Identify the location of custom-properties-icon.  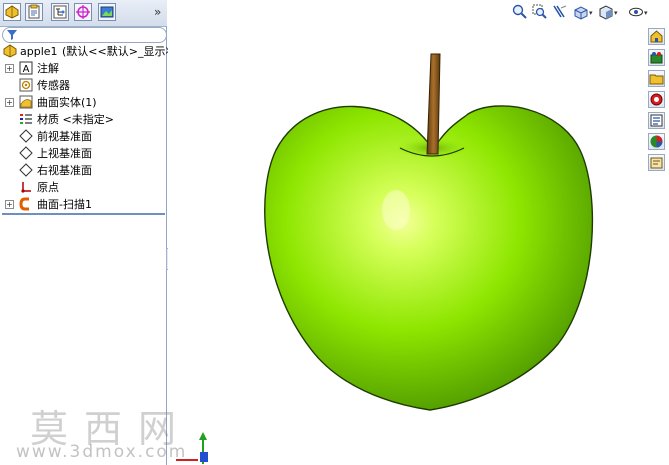
(656, 163).